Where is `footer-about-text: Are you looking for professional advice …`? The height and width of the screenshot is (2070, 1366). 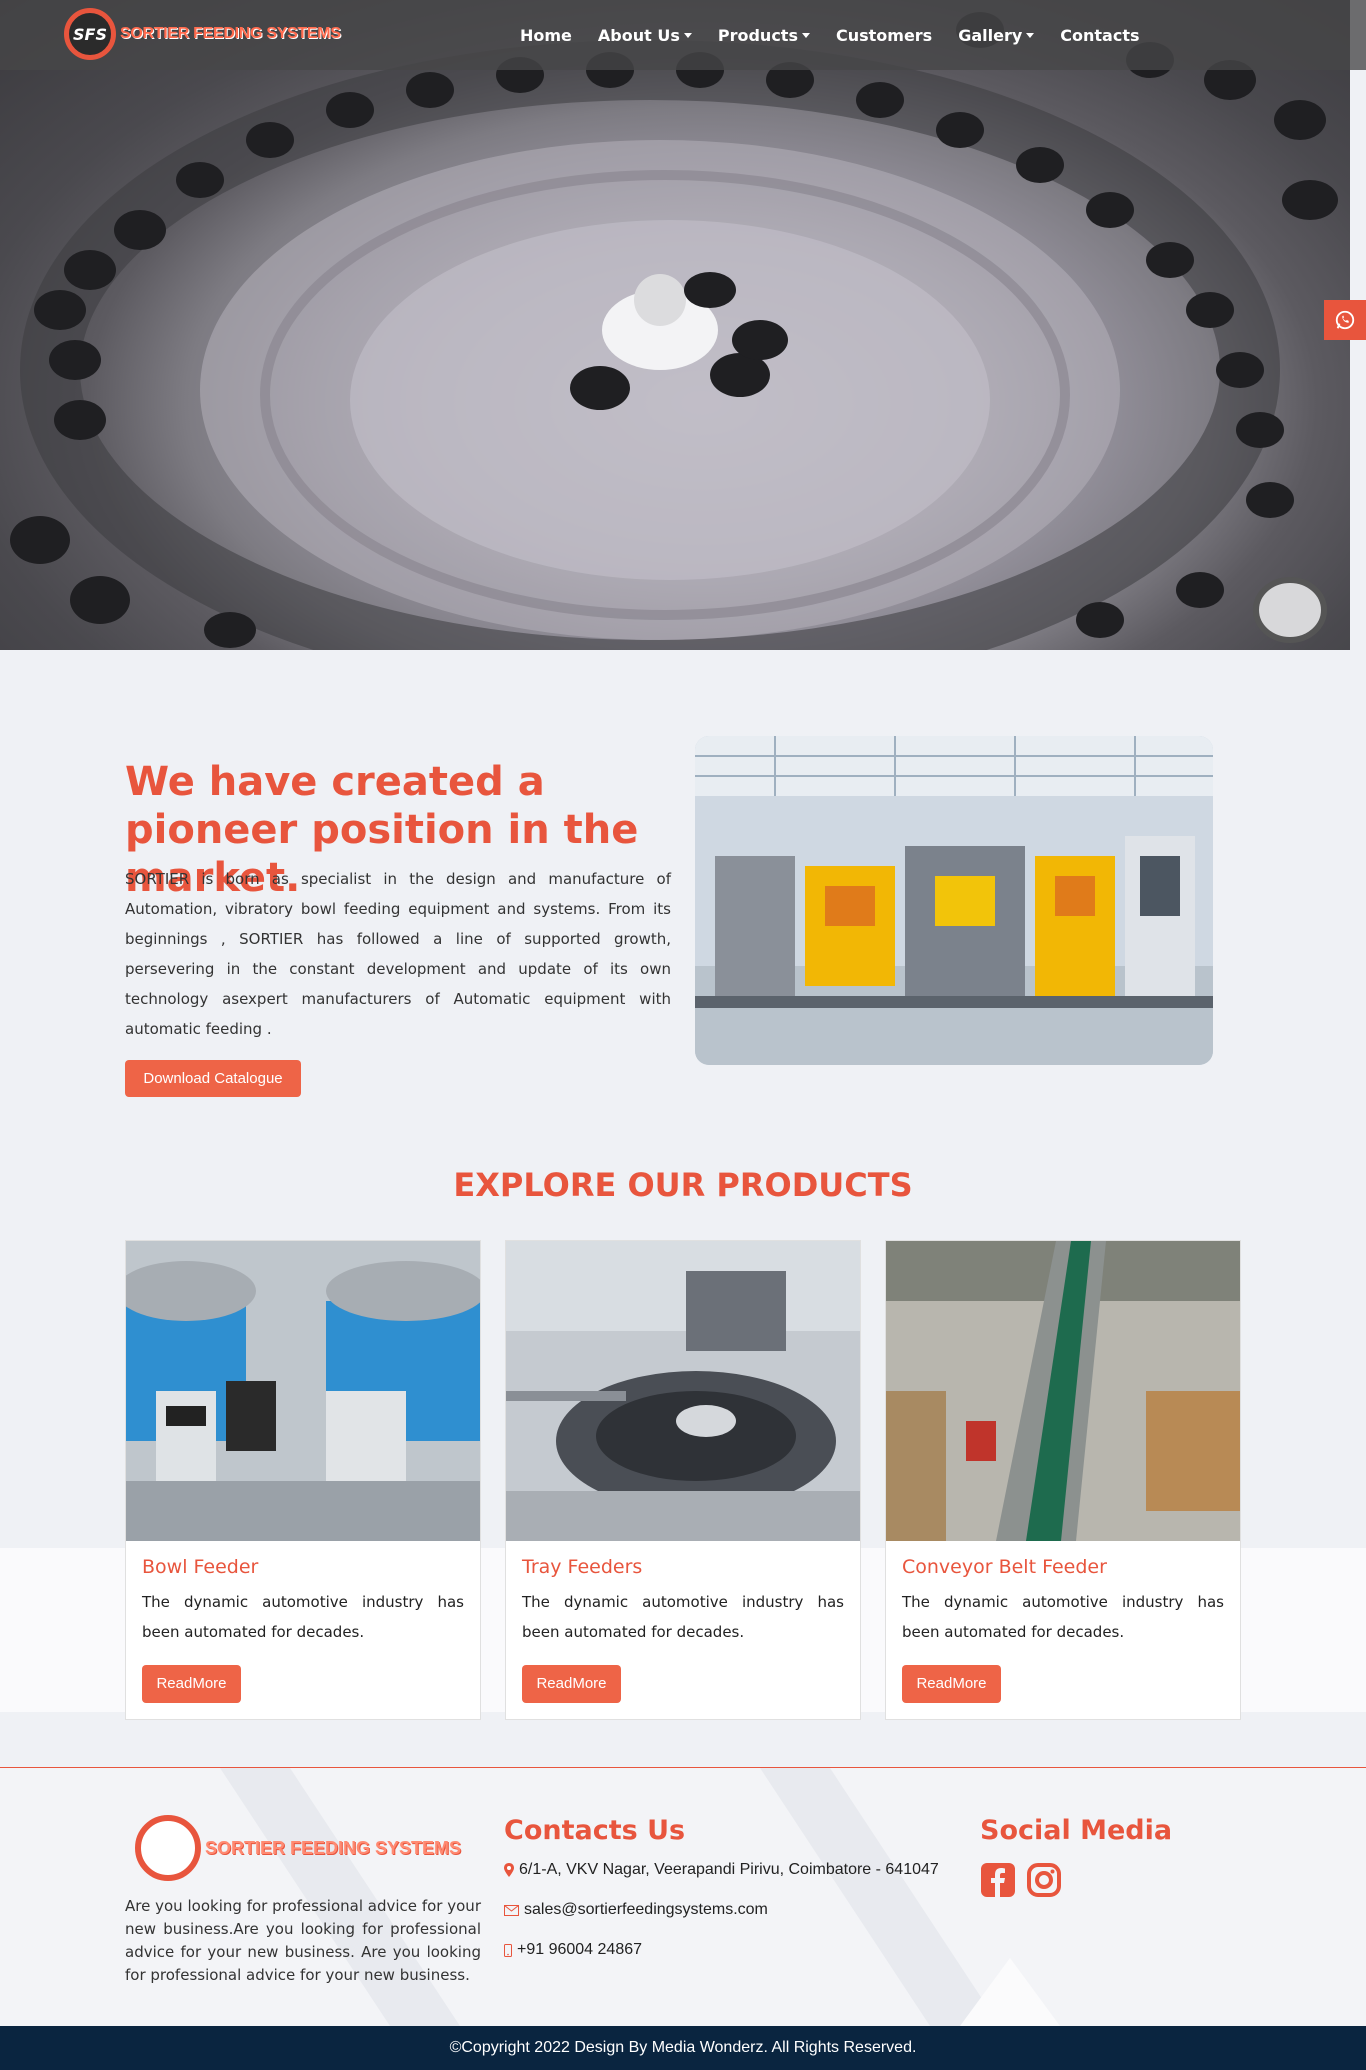
footer-about-text: Are you looking for professional advice … is located at coordinates (303, 1940).